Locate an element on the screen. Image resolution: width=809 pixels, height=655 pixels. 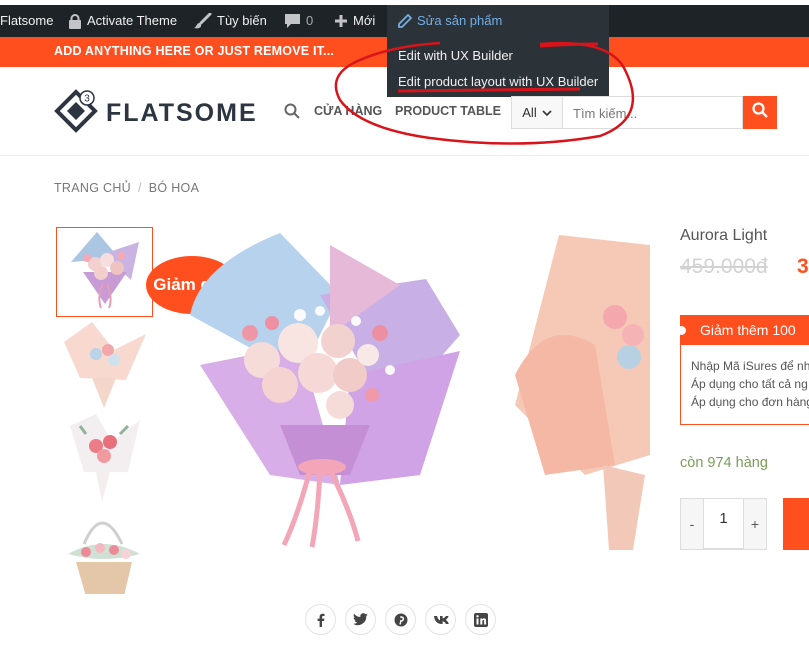
chevron-down-icon is located at coordinates (547, 112).